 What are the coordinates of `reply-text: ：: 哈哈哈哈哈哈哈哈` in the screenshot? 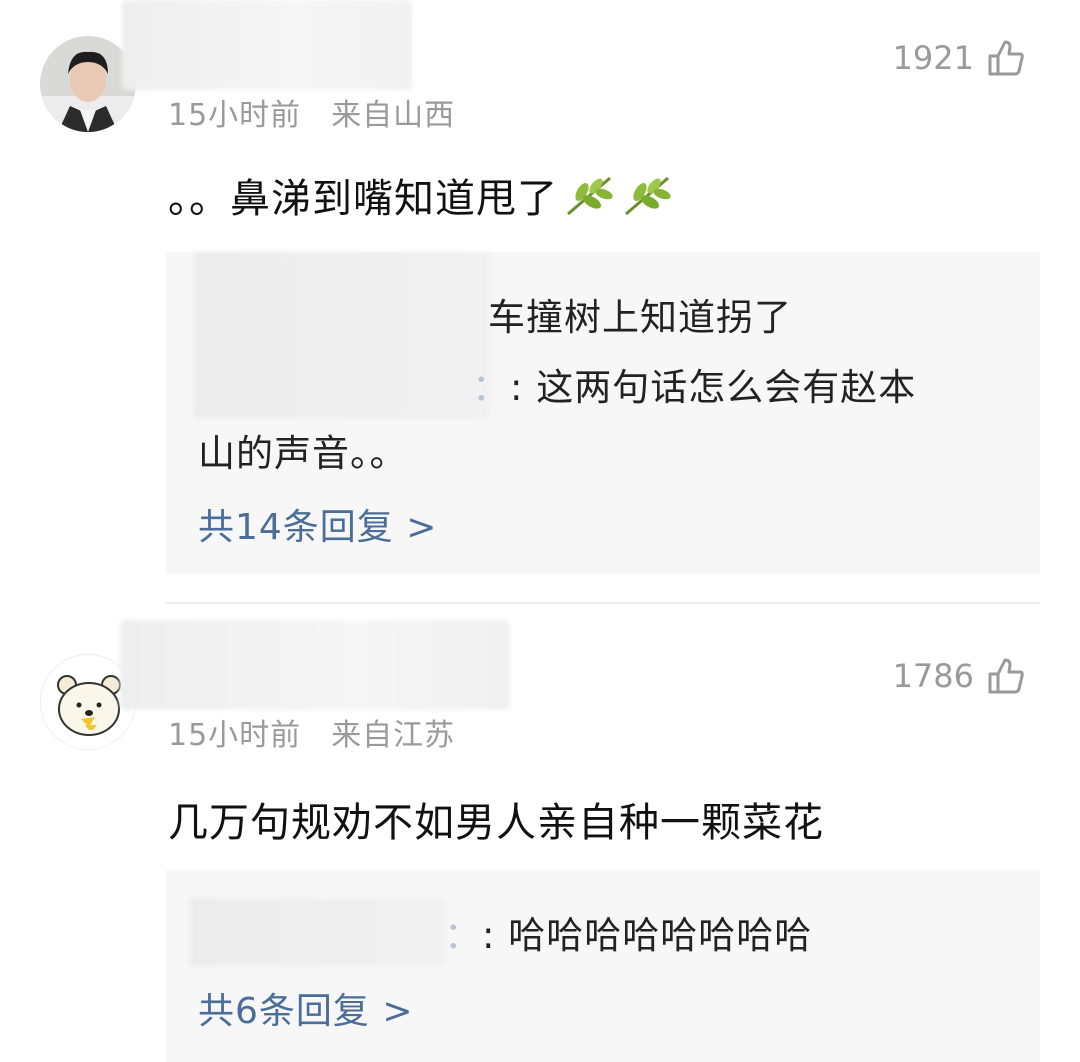 It's located at (628, 936).